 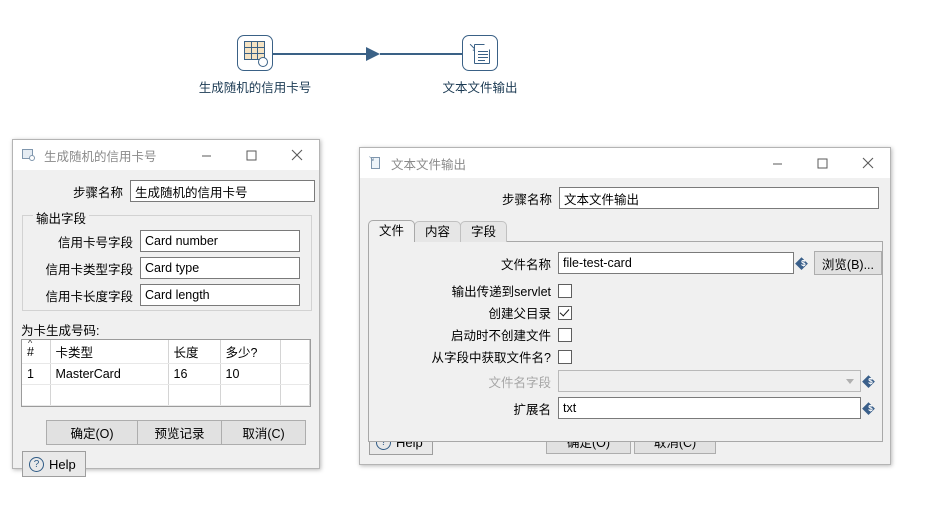 What do you see at coordinates (295, 395) in the screenshot?
I see `cell-spacer` at bounding box center [295, 395].